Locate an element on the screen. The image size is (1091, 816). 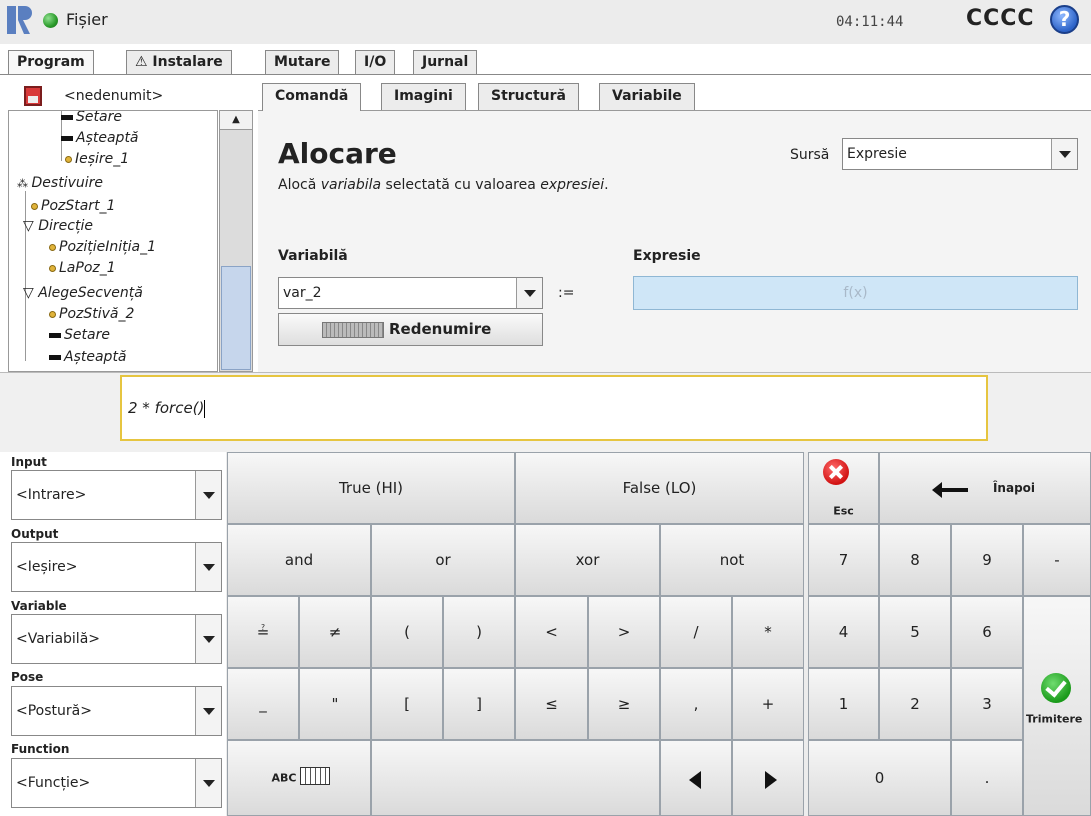
key-4: 4 is located at coordinates (843, 632).